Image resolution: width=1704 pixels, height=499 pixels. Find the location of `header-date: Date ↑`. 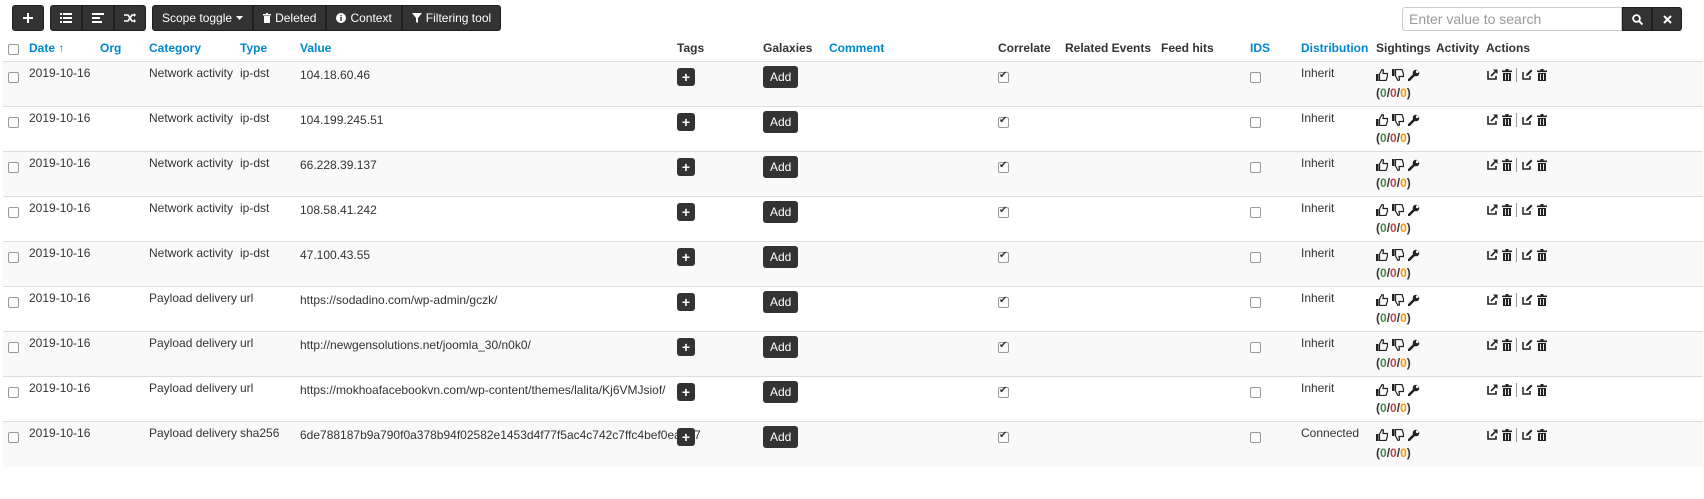

header-date: Date ↑ is located at coordinates (59, 48).